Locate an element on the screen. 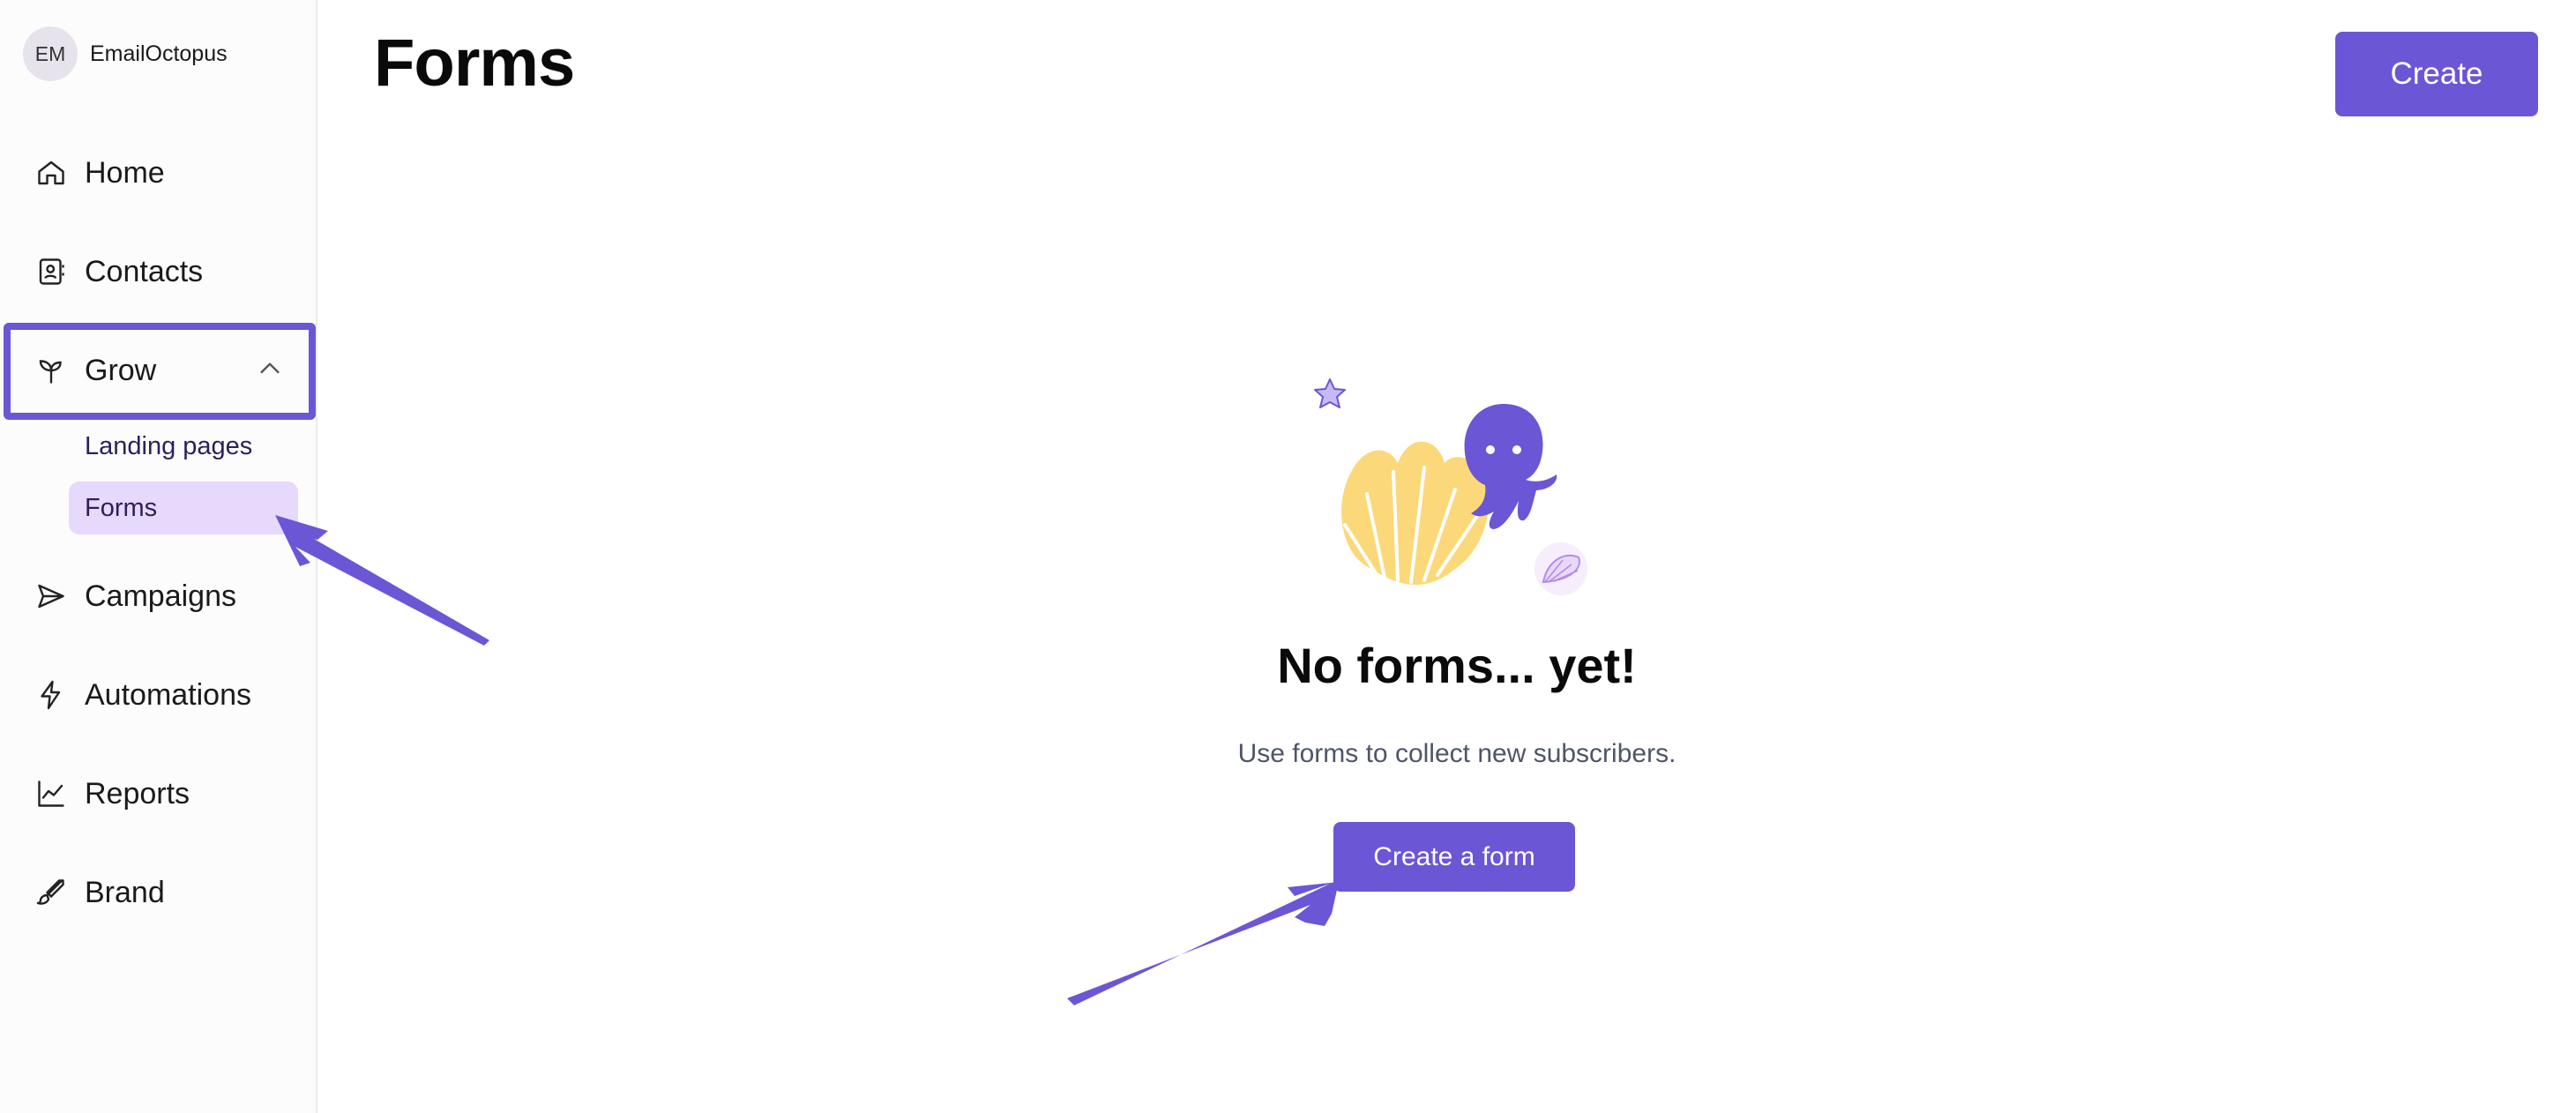  send-icon is located at coordinates (51, 596).